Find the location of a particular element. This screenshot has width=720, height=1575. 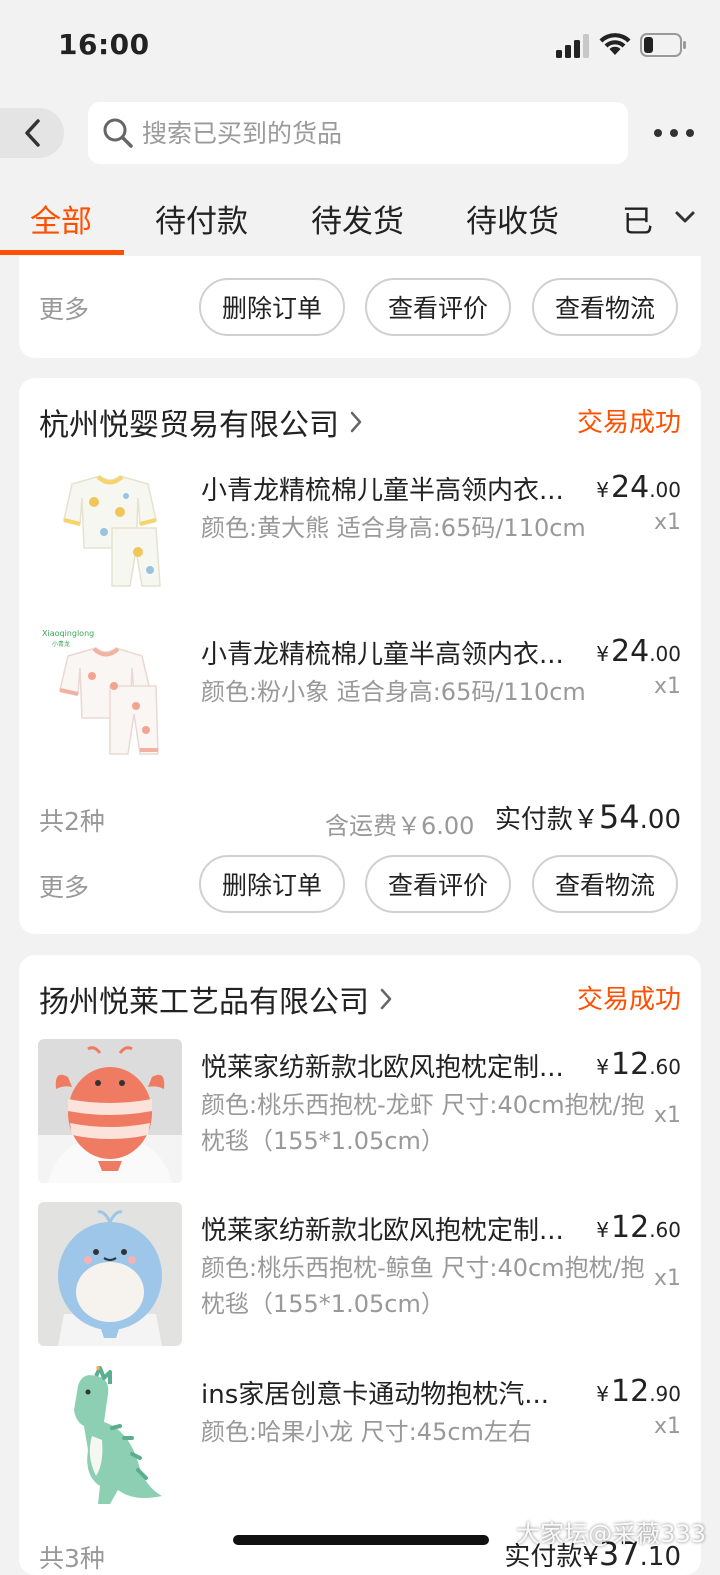

brand-watermark-cn: 小青龙 is located at coordinates (61, 644).